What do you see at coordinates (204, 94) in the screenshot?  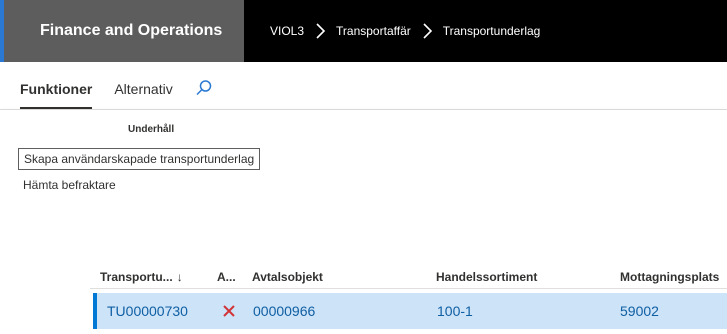 I see `search-icon` at bounding box center [204, 94].